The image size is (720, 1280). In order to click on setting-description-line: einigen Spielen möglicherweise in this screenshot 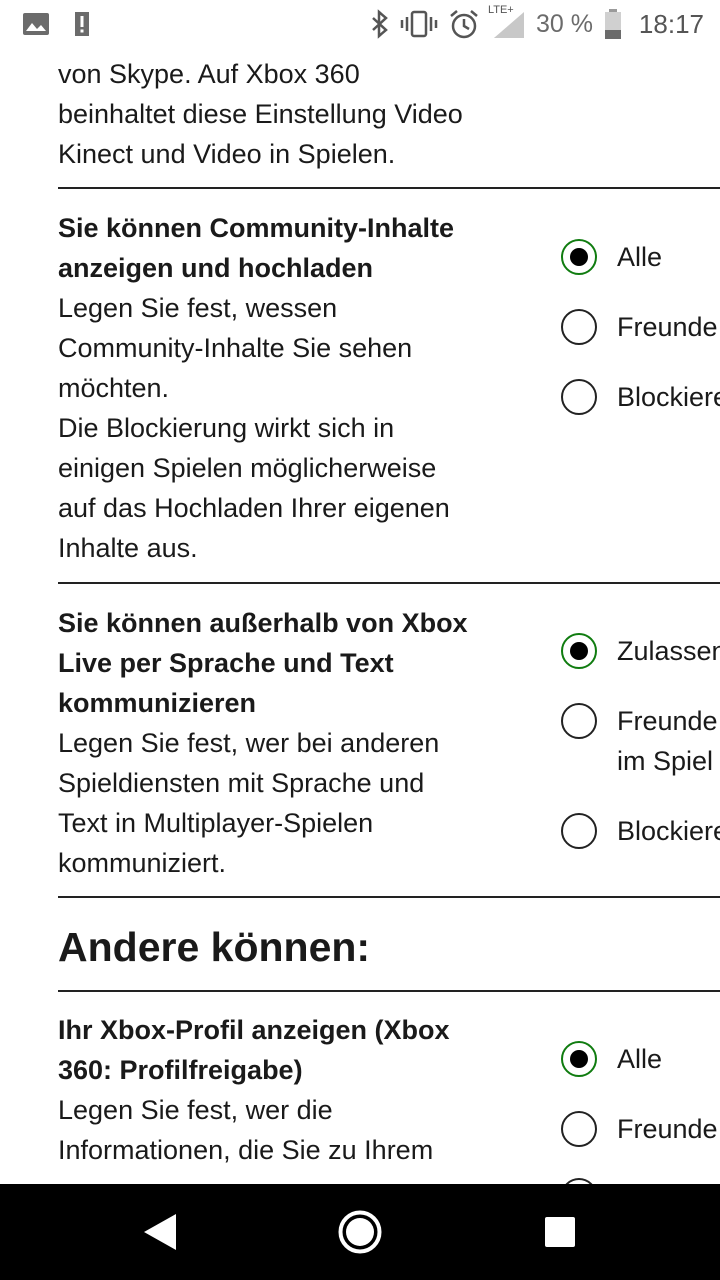, I will do `click(247, 468)`.